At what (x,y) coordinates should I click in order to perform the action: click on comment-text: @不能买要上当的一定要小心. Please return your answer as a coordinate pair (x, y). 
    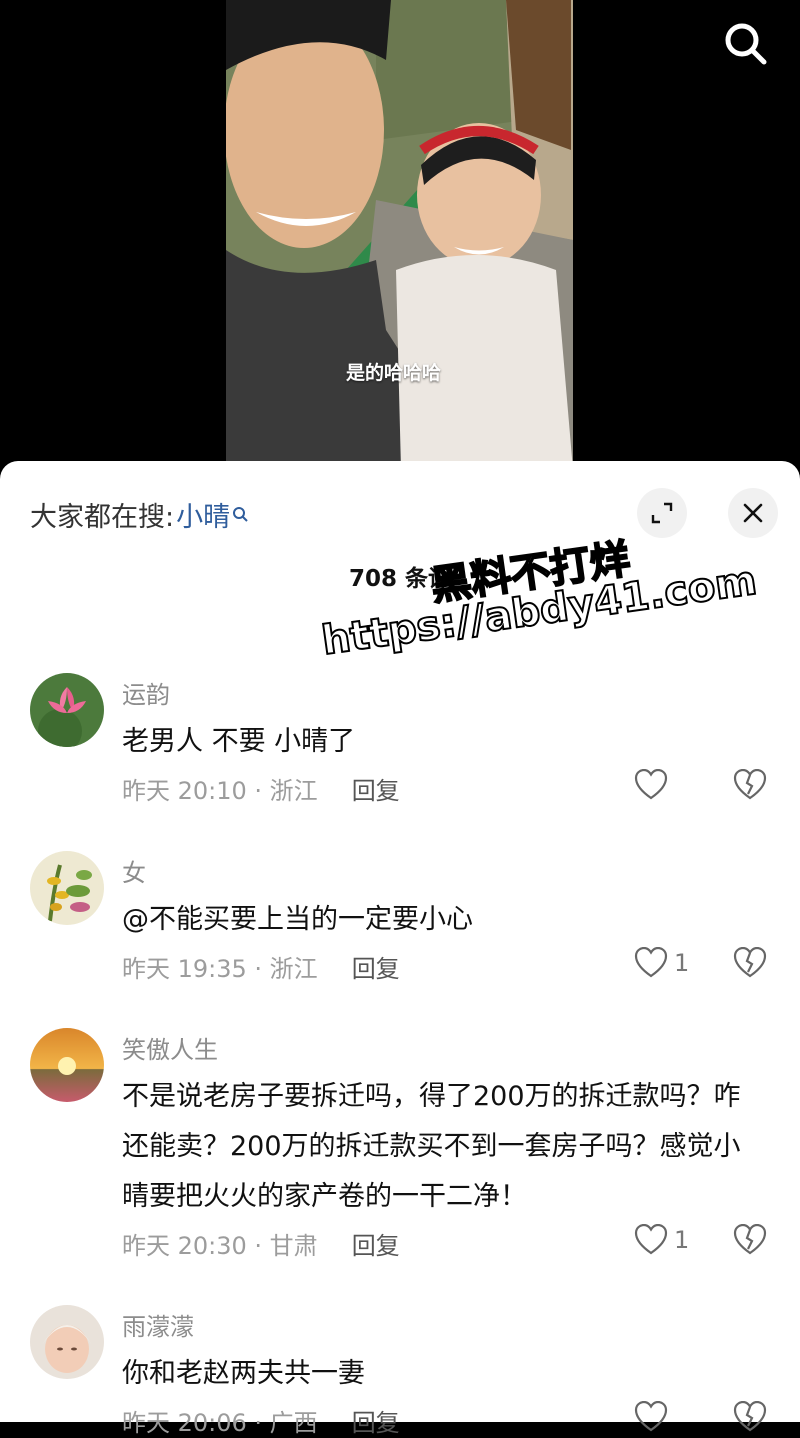
    Looking at the image, I should click on (297, 919).